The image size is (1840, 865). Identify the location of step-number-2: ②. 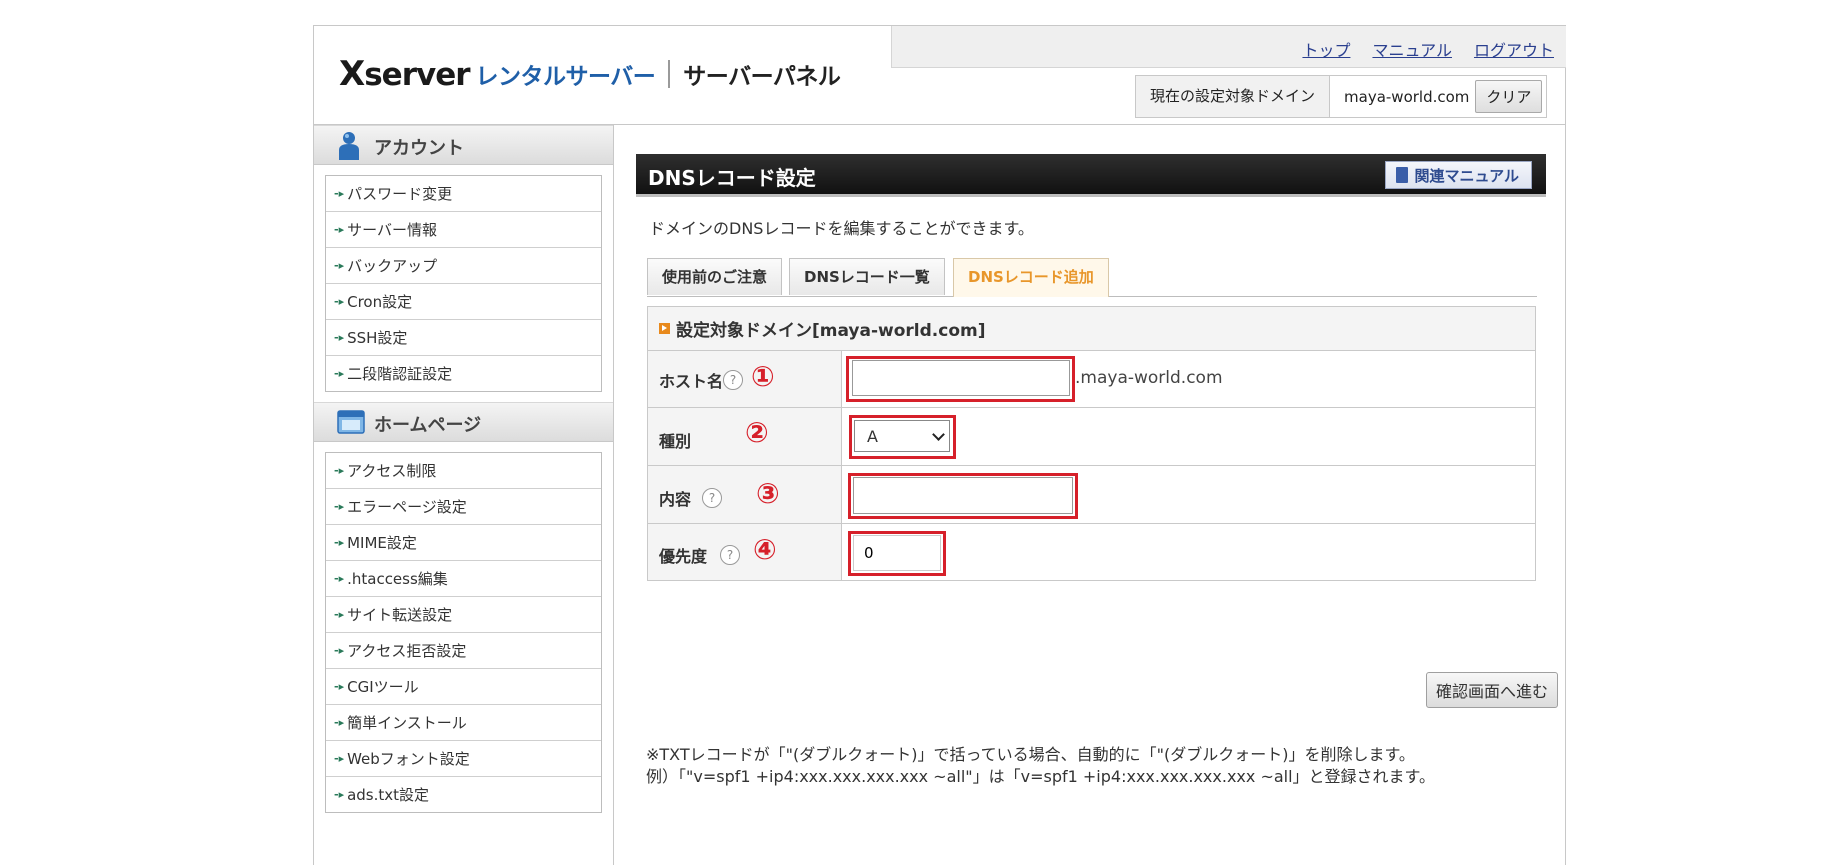
(757, 432).